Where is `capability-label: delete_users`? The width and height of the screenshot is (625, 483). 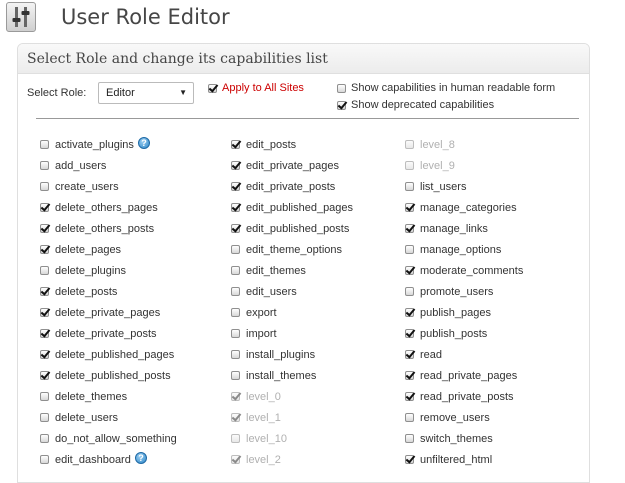 capability-label: delete_users is located at coordinates (86, 418).